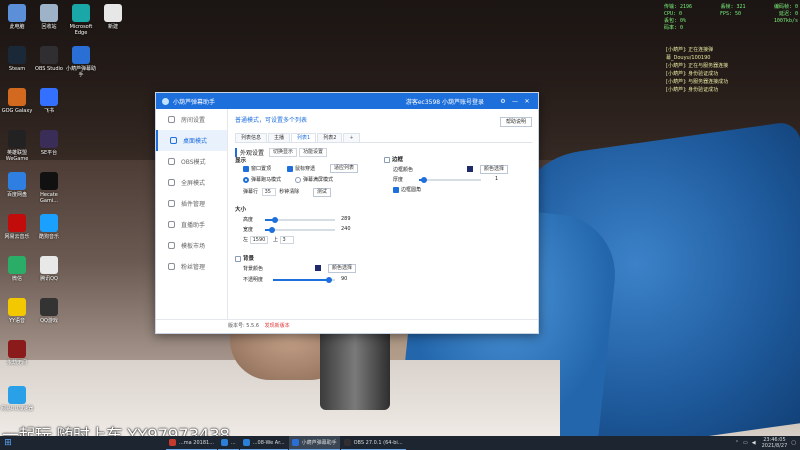 The image size is (800, 450). I want to click on feature-settings-button: 功能设置, so click(313, 152).